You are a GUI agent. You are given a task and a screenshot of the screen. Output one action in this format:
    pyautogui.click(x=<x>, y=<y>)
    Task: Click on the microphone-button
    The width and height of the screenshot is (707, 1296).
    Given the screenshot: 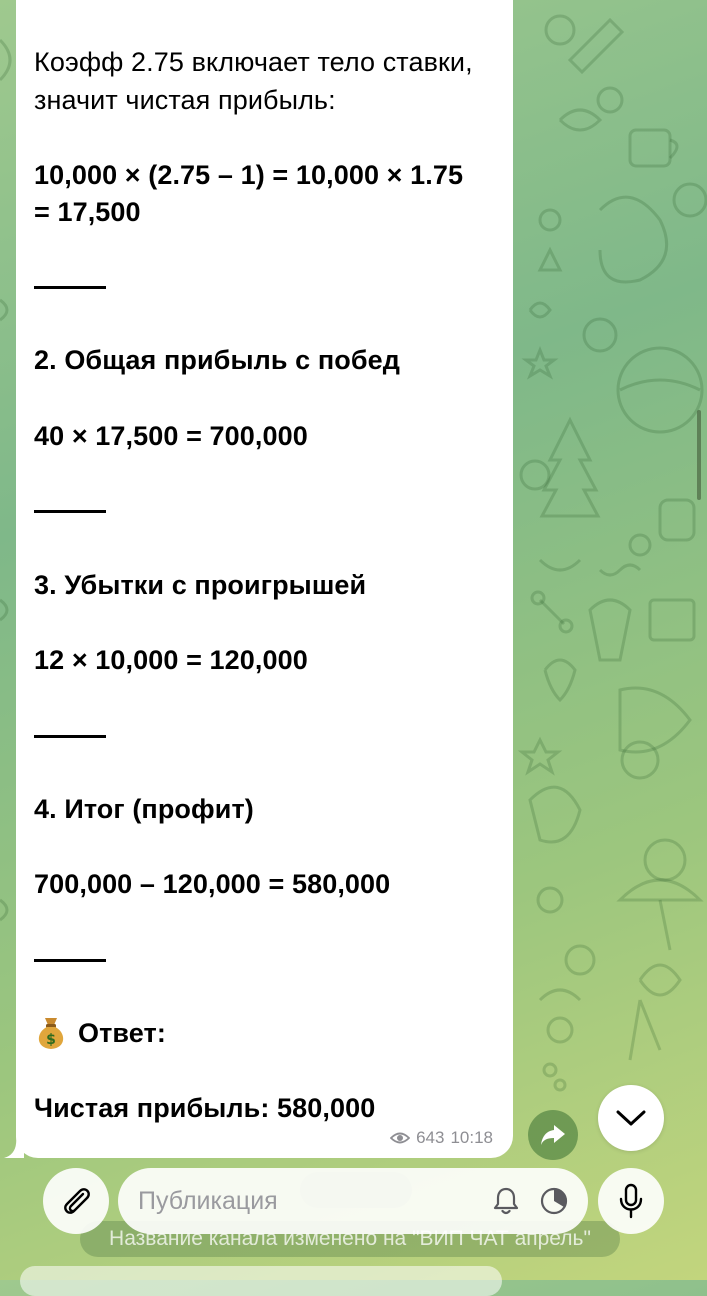 What is the action you would take?
    pyautogui.click(x=631, y=1201)
    